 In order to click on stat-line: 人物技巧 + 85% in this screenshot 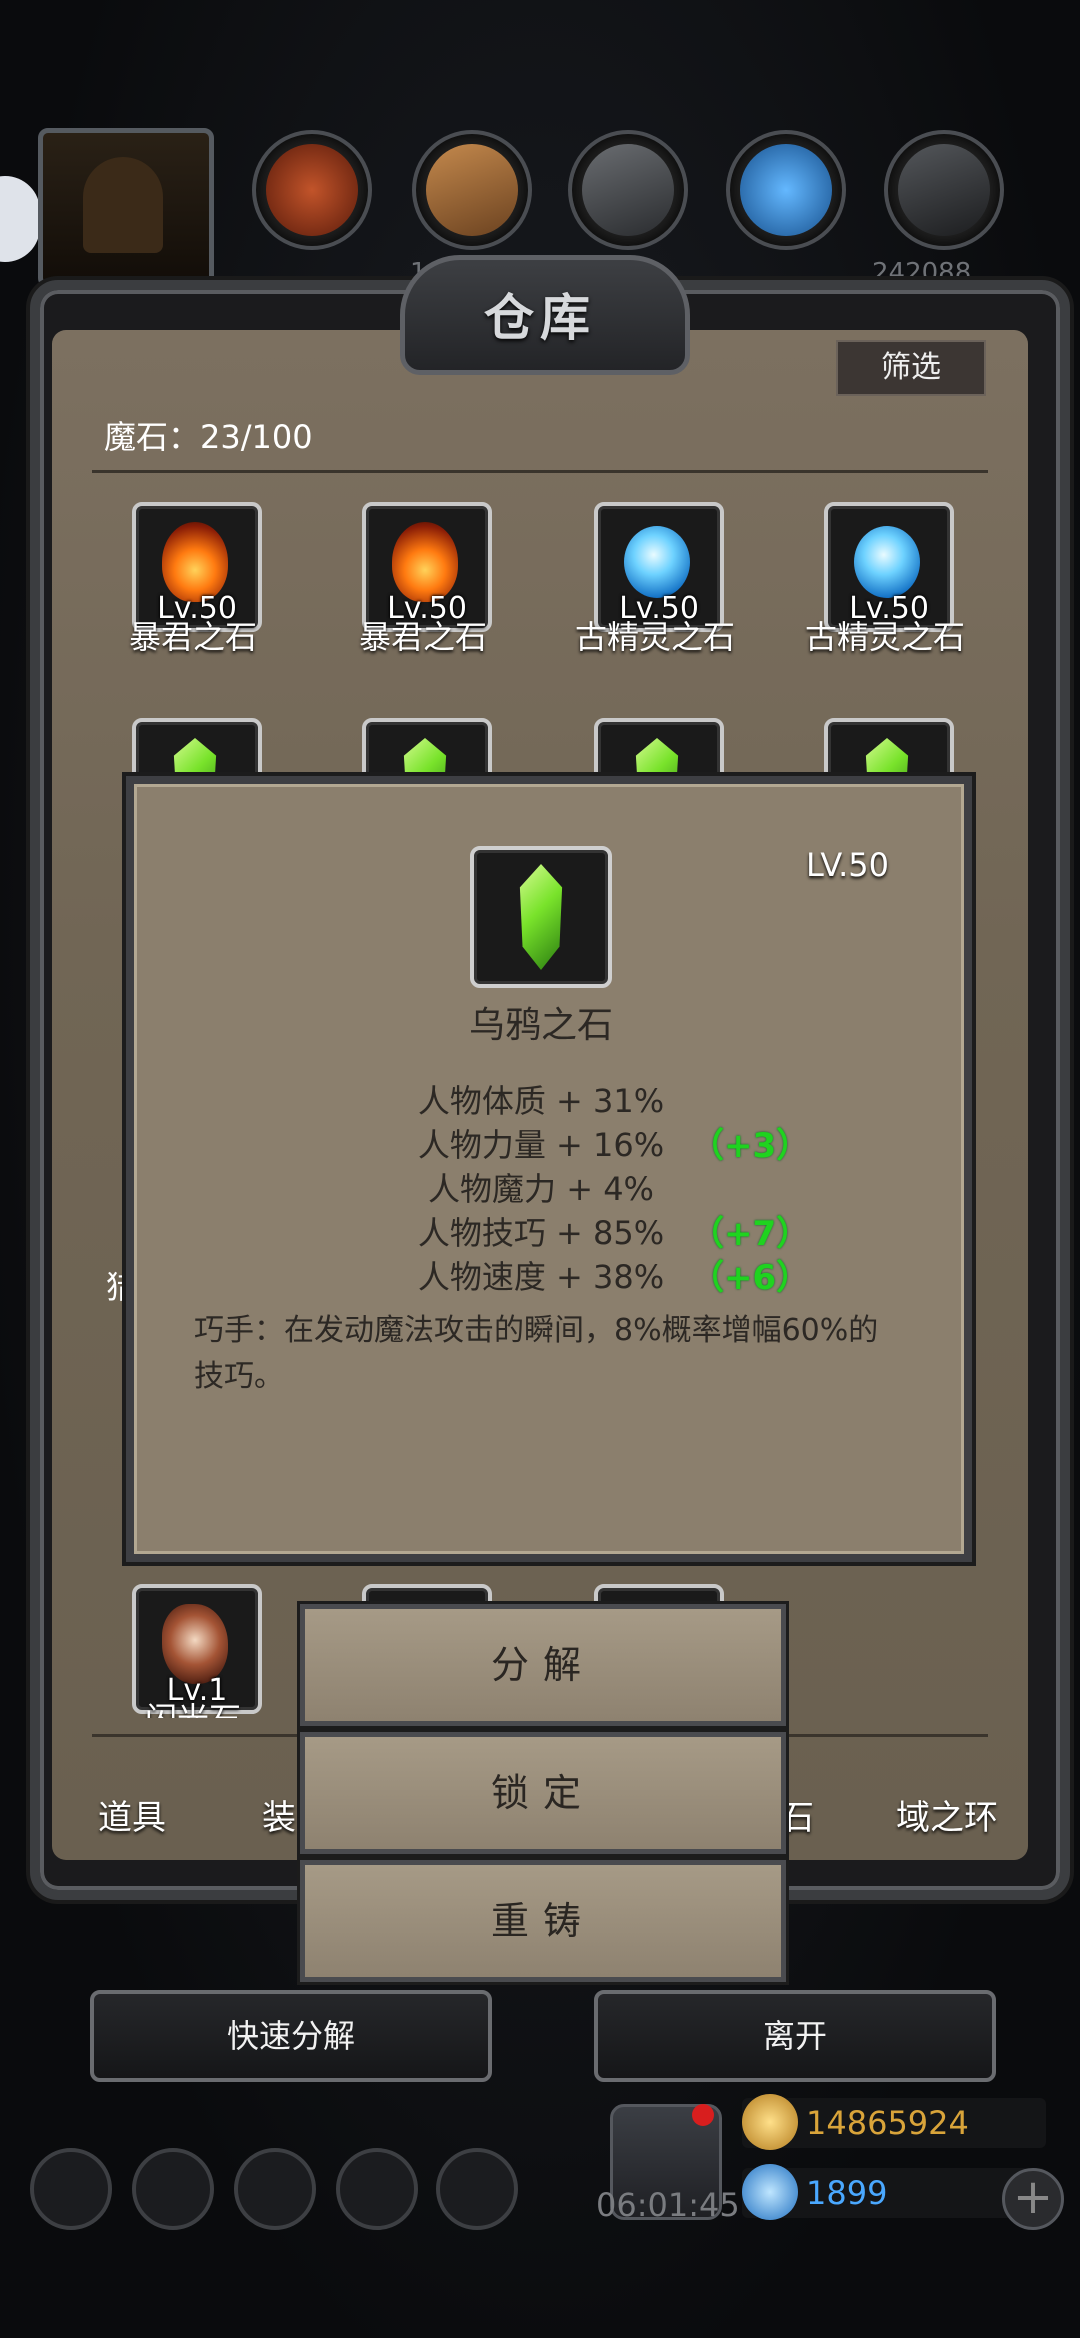, I will do `click(541, 1233)`.